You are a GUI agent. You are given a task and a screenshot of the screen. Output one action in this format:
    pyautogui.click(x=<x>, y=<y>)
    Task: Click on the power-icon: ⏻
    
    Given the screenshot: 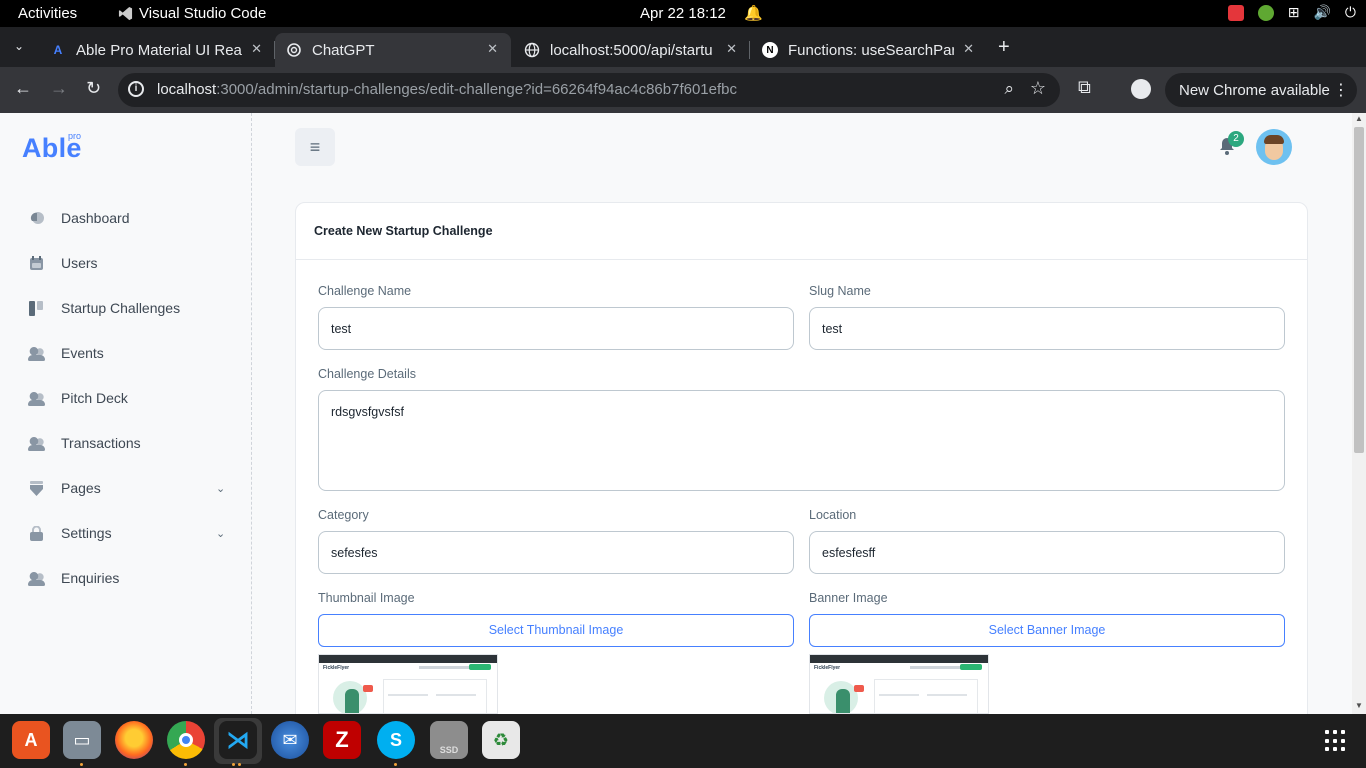 What is the action you would take?
    pyautogui.click(x=1350, y=12)
    